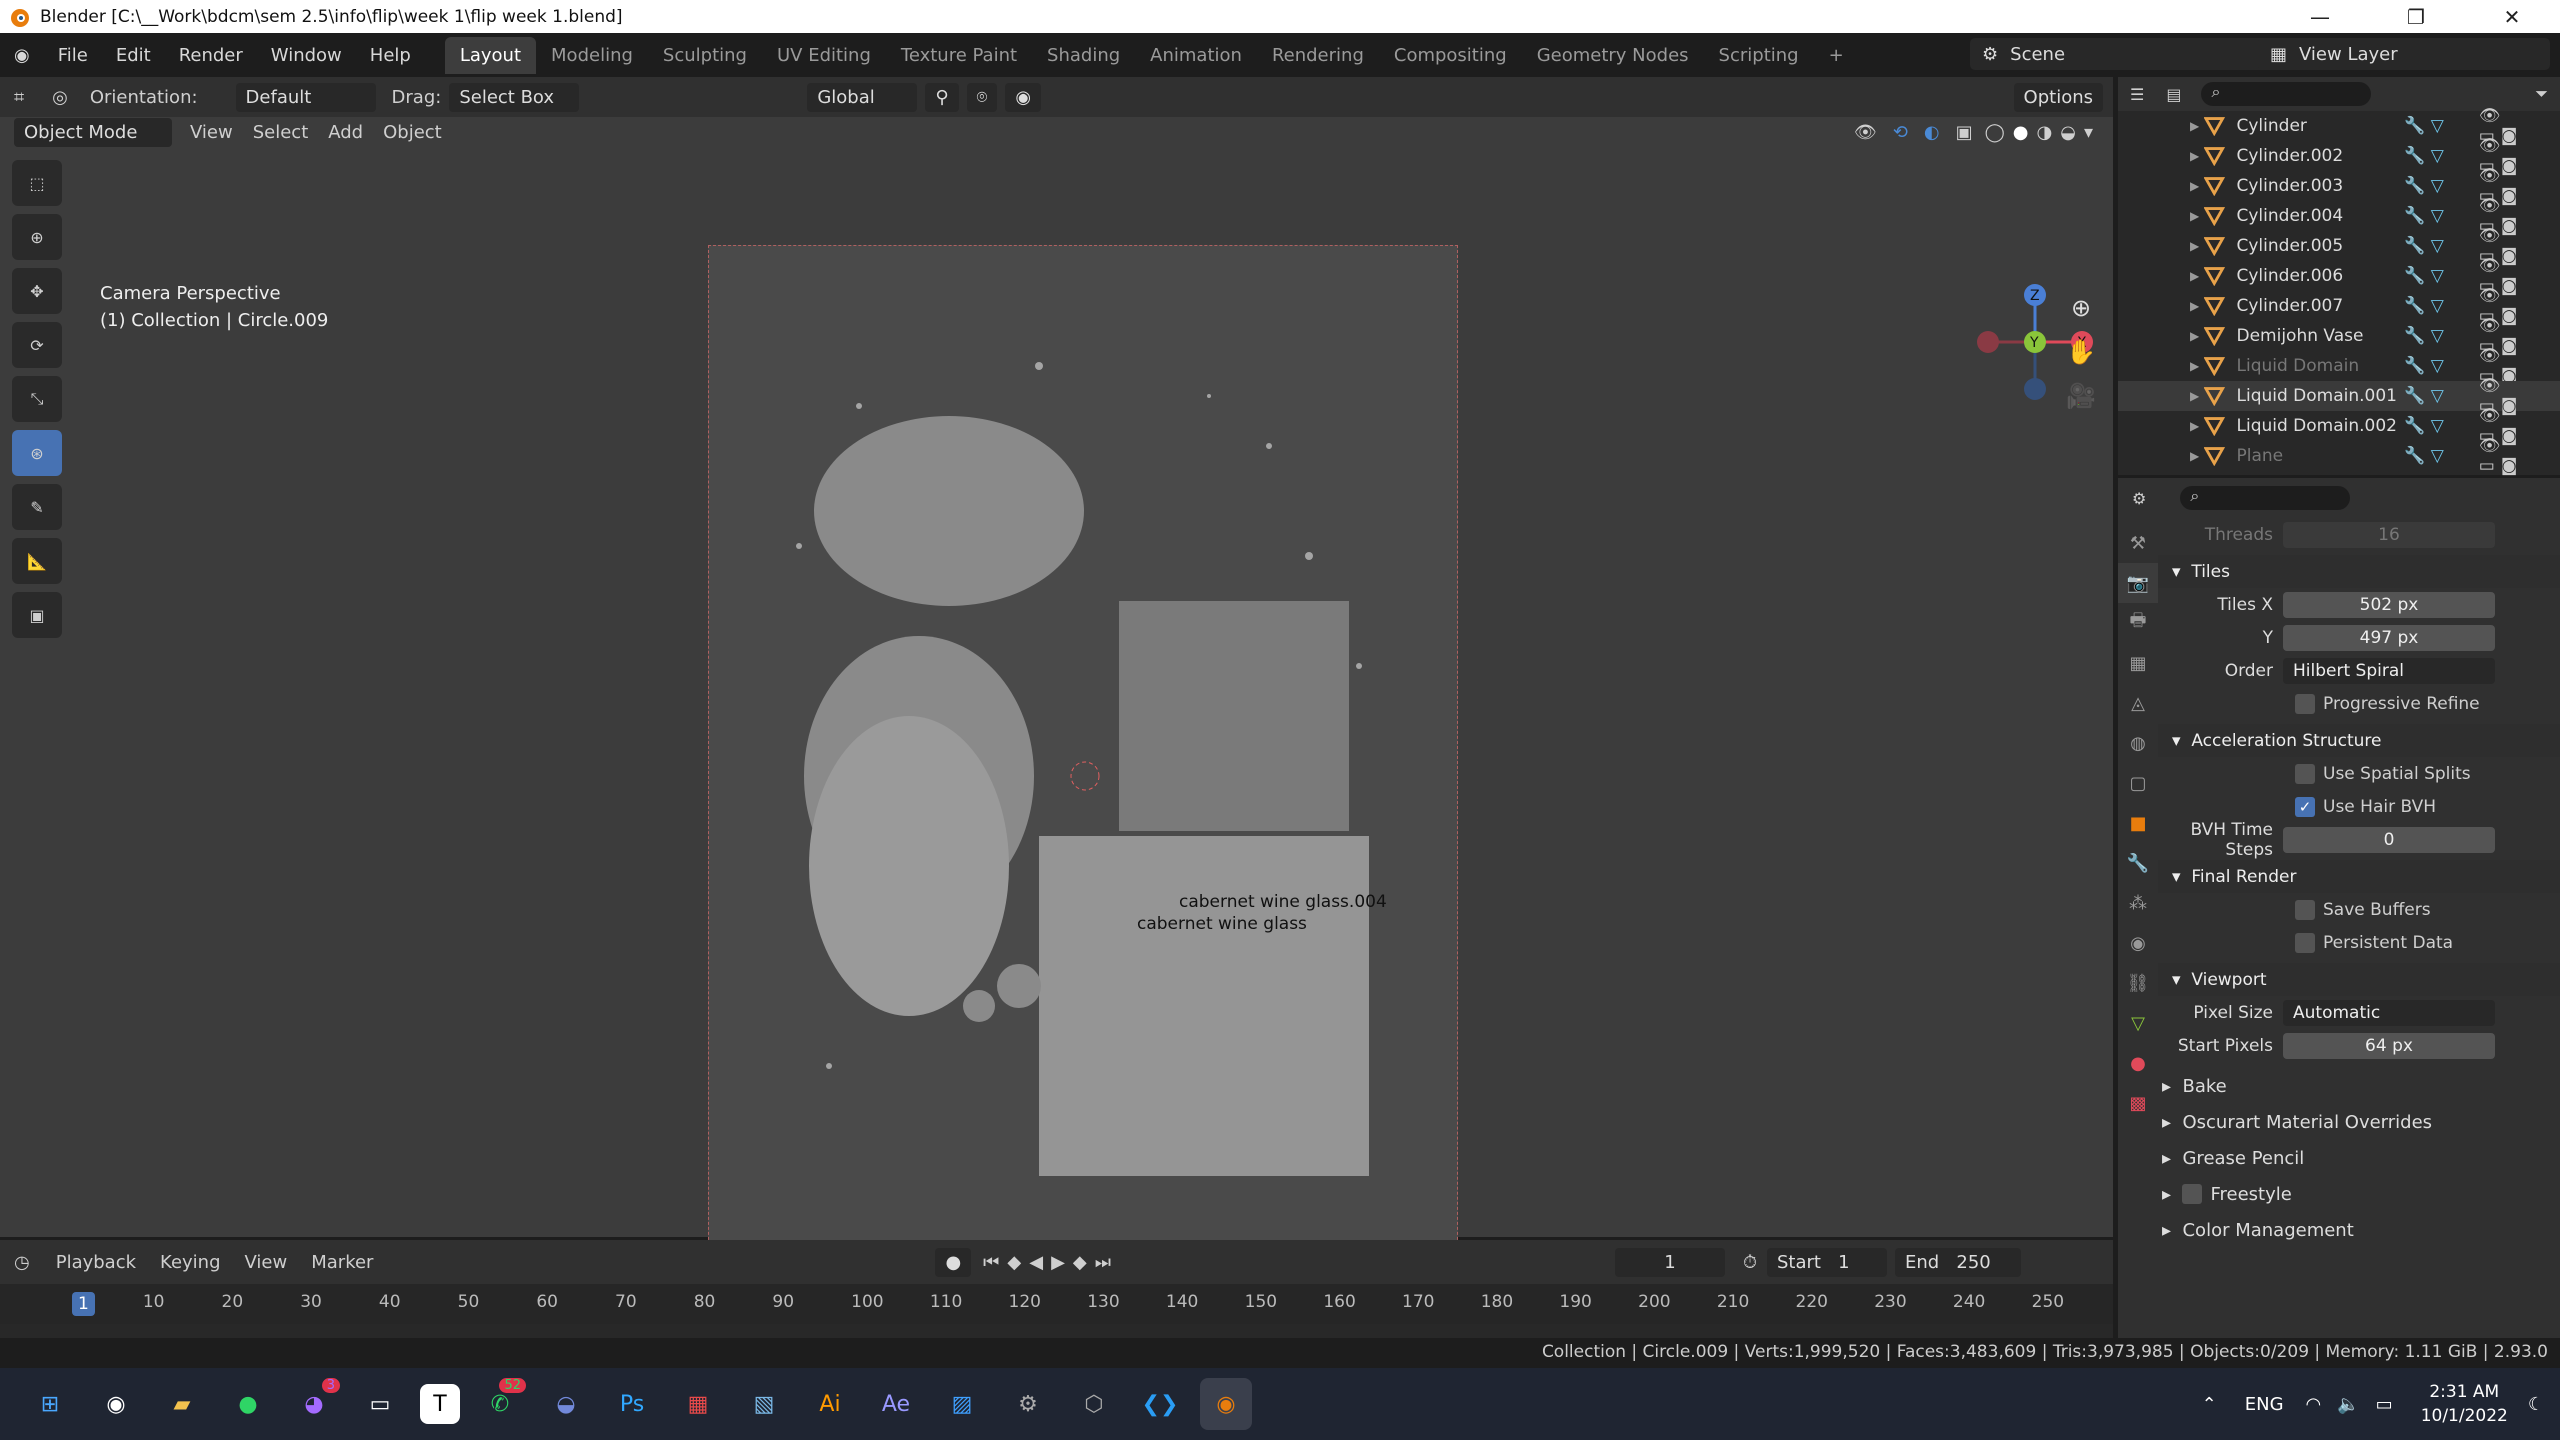  Describe the element at coordinates (2305, 909) in the screenshot. I see `save-buffers-checkbox` at that location.